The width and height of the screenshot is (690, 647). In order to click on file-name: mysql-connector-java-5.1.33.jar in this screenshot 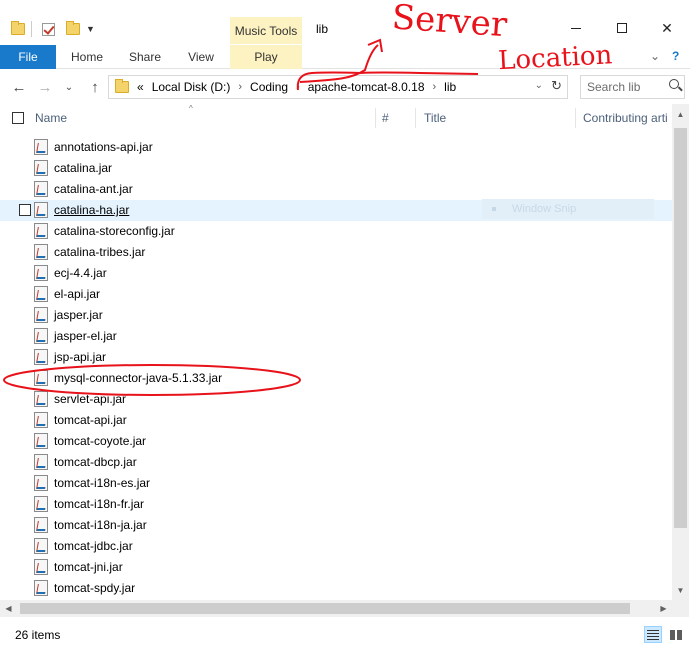, I will do `click(138, 378)`.